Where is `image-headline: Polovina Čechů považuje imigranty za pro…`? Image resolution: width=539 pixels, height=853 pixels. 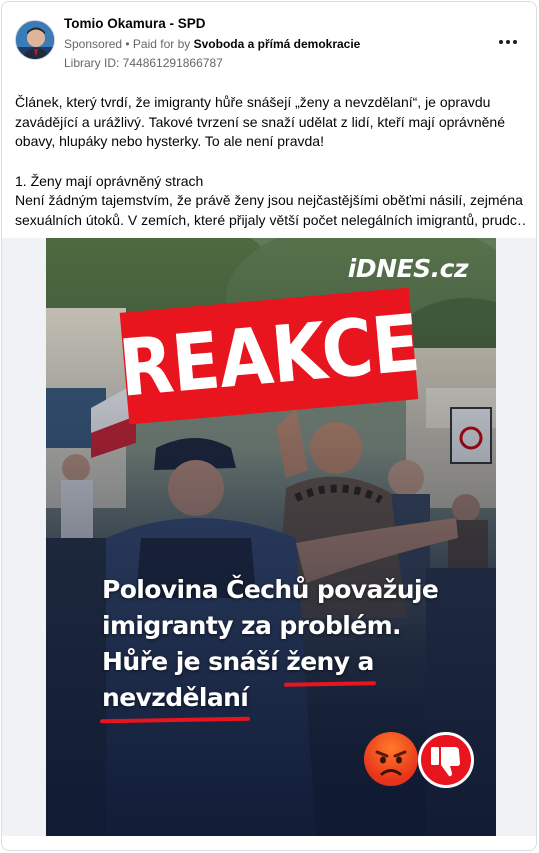
image-headline: Polovina Čechů považuje imigranty za pro… is located at coordinates (287, 644).